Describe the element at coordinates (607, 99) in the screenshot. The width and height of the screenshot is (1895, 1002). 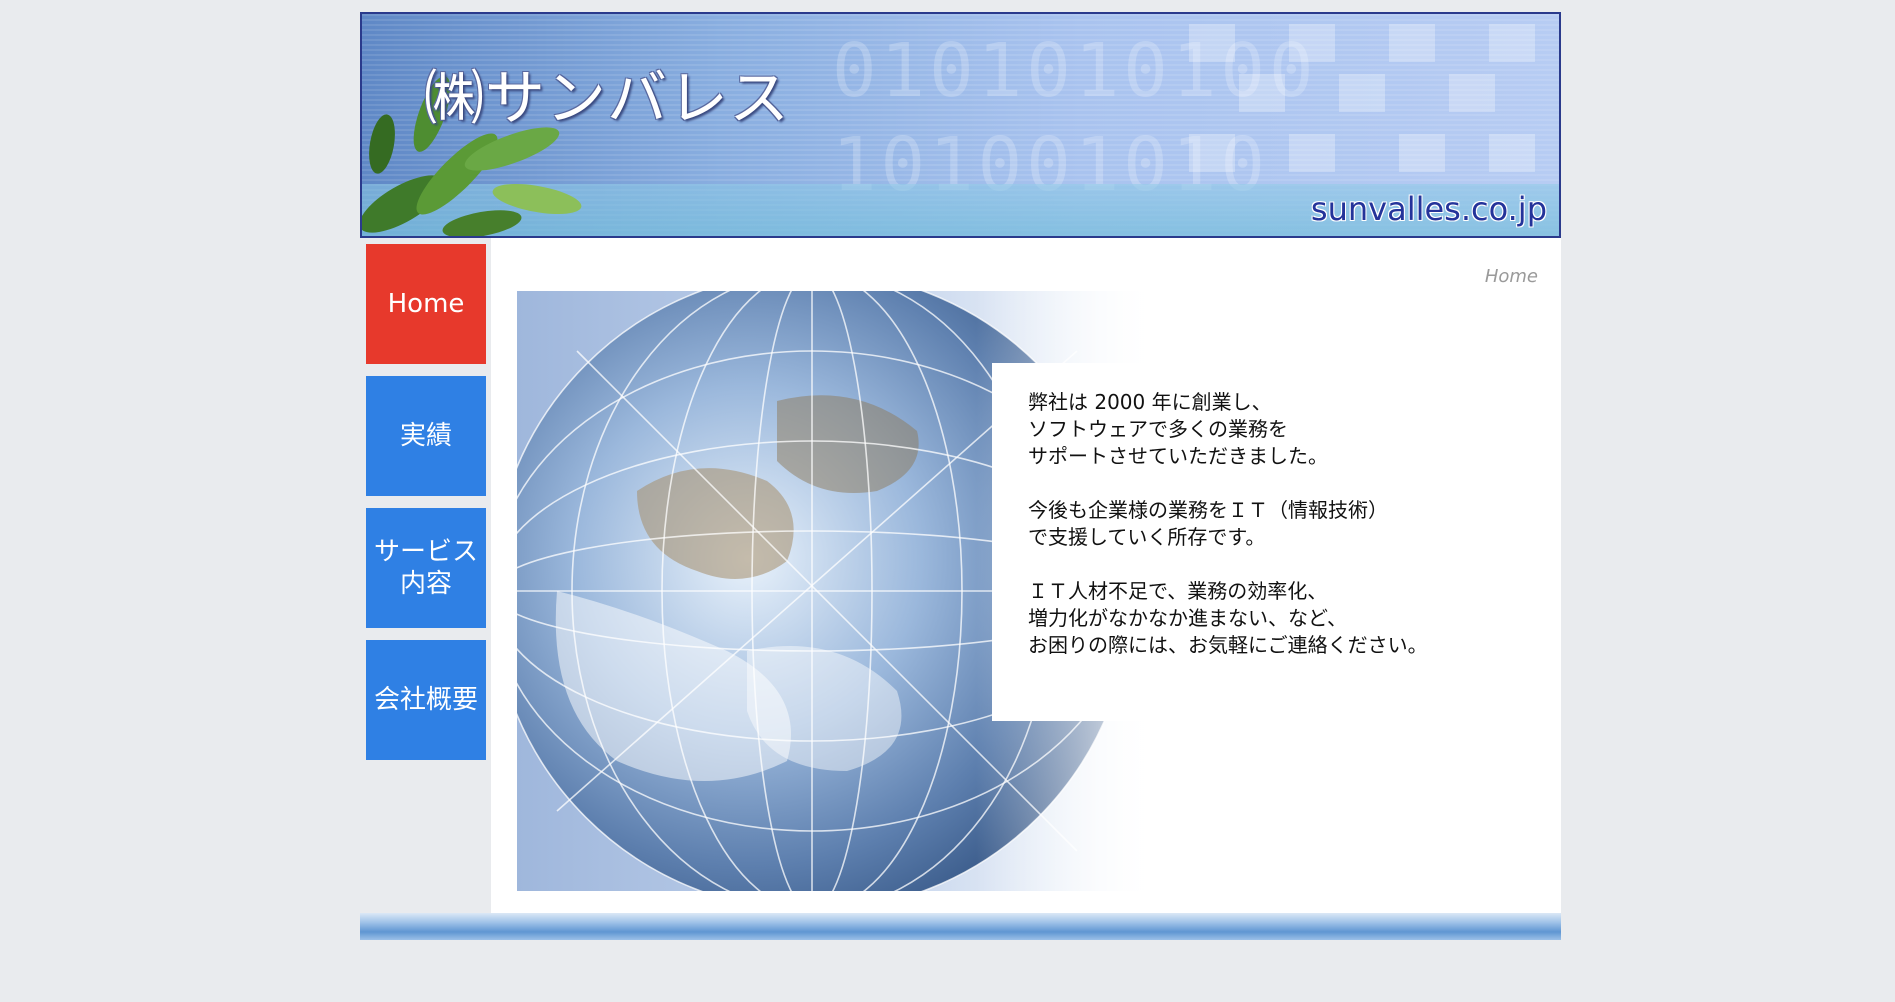
I see `company-logo: ㈱サンバレス` at that location.